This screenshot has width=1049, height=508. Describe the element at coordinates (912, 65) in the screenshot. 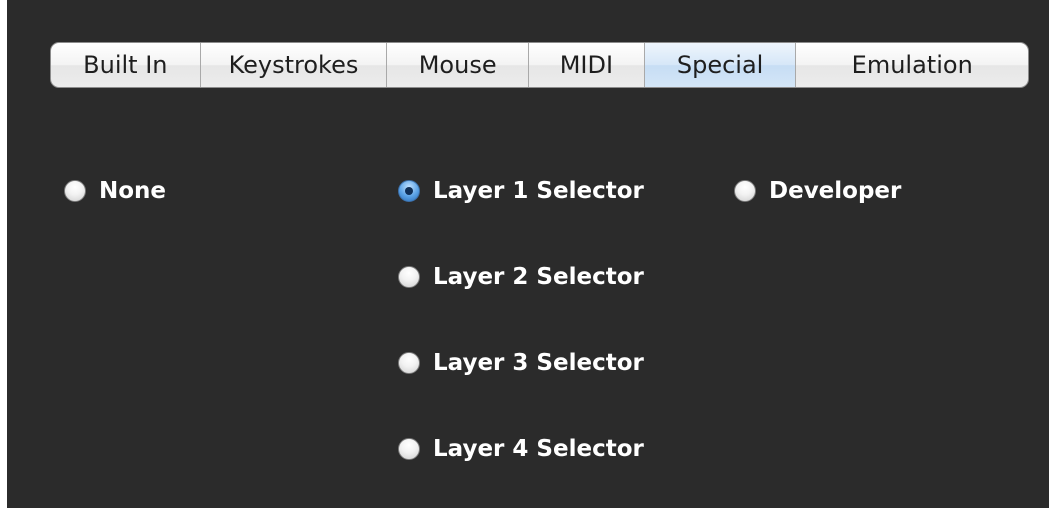

I see `tab-emulation: Emulation` at that location.